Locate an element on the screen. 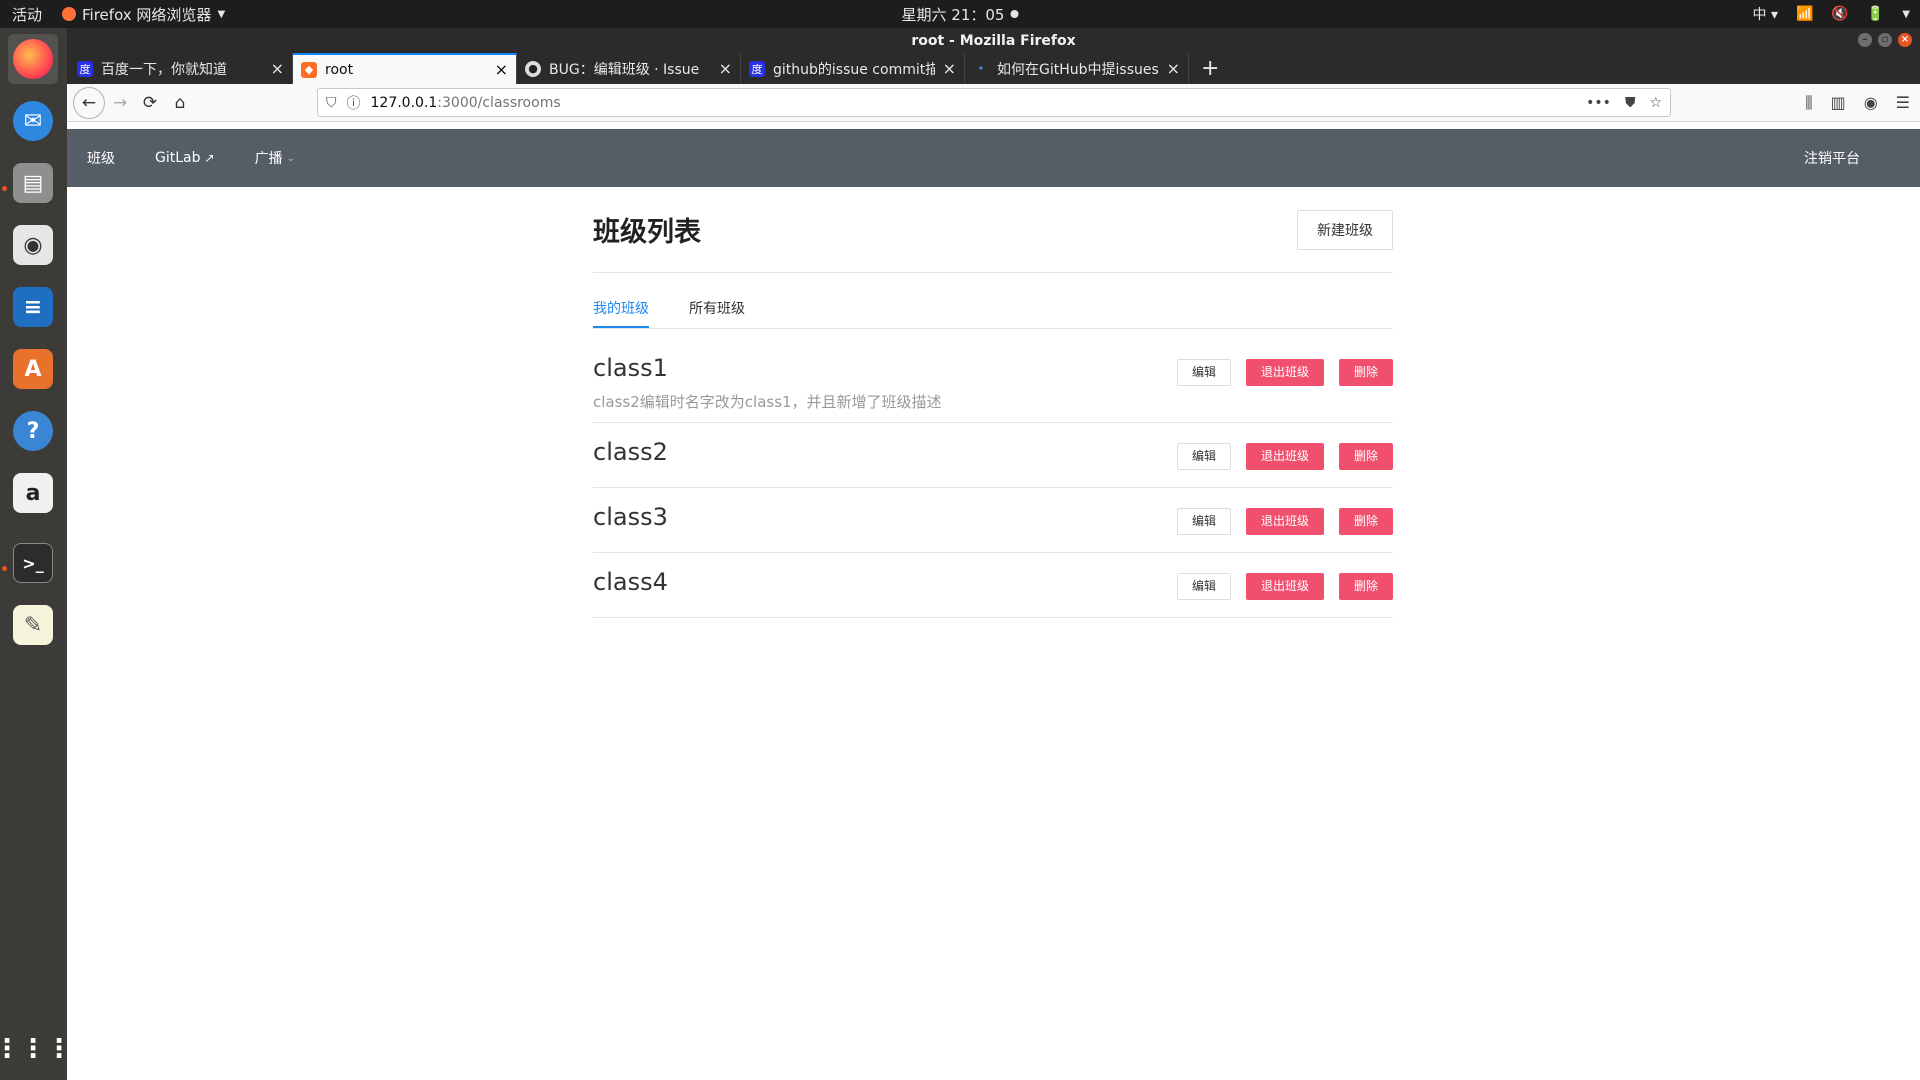  bookmark-star-icon: ☆ is located at coordinates (1655, 103).